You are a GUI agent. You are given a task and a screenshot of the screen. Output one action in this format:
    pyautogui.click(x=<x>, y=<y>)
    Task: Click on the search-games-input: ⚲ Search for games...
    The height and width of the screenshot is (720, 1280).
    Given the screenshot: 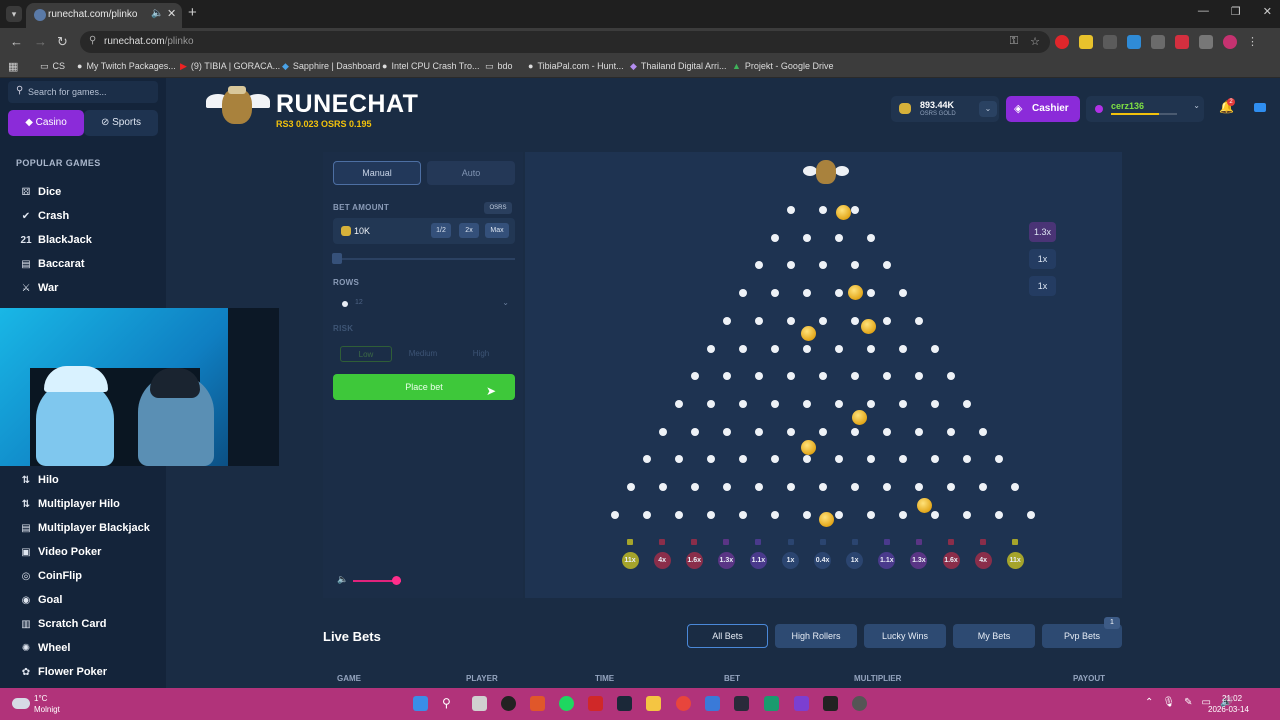 What is the action you would take?
    pyautogui.click(x=83, y=92)
    